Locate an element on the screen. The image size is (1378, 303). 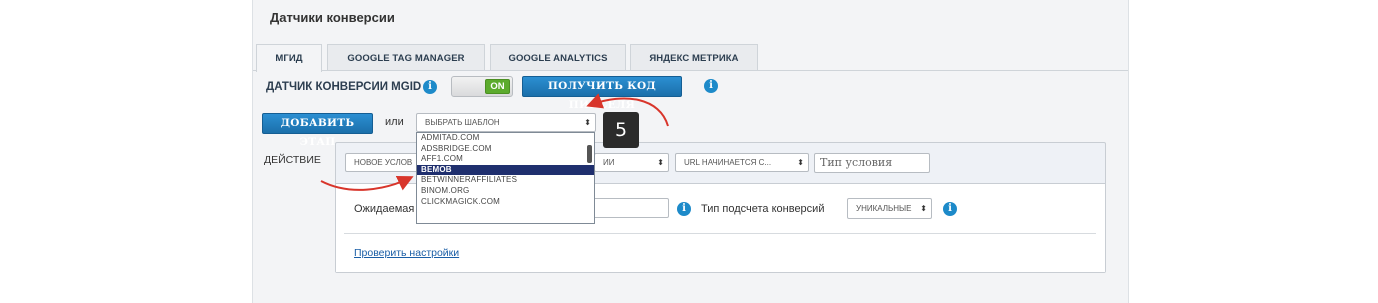
tab-yandex-metrika: ЯНДЕКС МЕТРИКА is located at coordinates (694, 57).